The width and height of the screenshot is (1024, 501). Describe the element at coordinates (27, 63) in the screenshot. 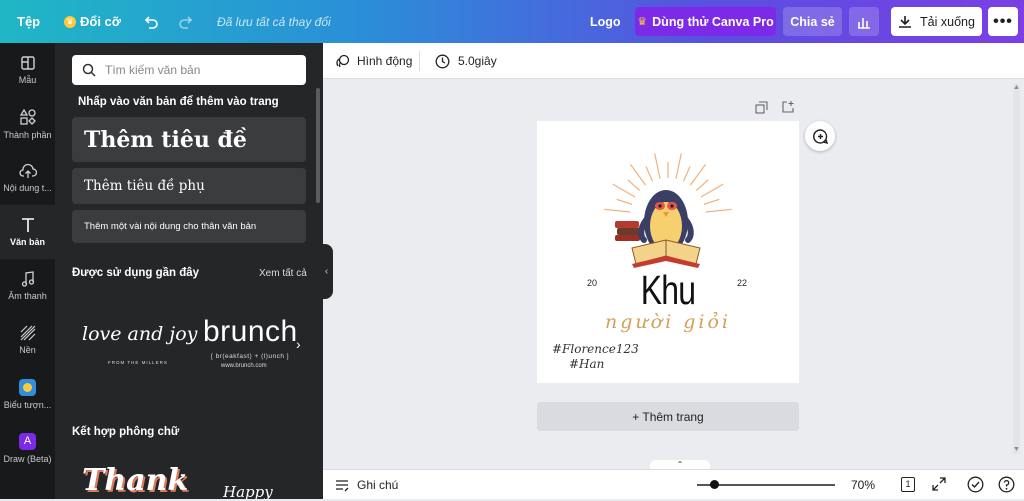

I see `template-icon` at that location.